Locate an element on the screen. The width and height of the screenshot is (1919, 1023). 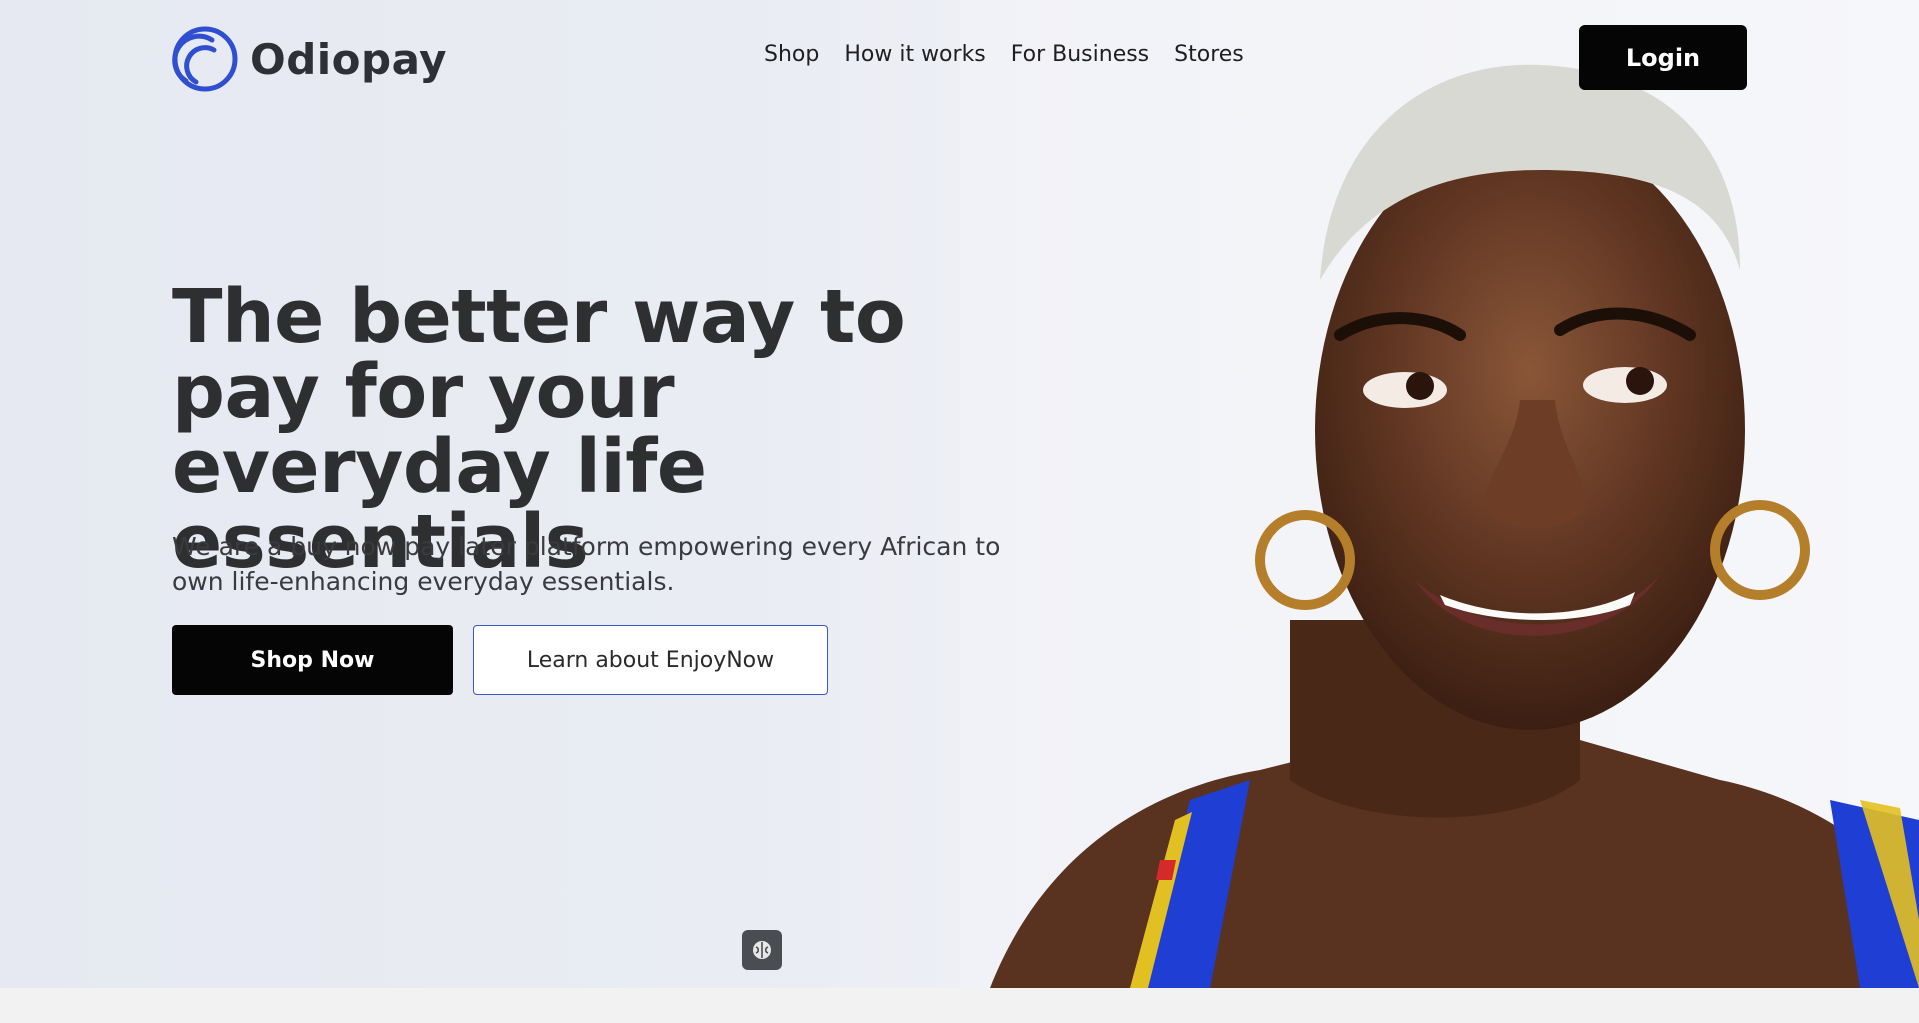
nav-link-stores: Stores is located at coordinates (1209, 54).